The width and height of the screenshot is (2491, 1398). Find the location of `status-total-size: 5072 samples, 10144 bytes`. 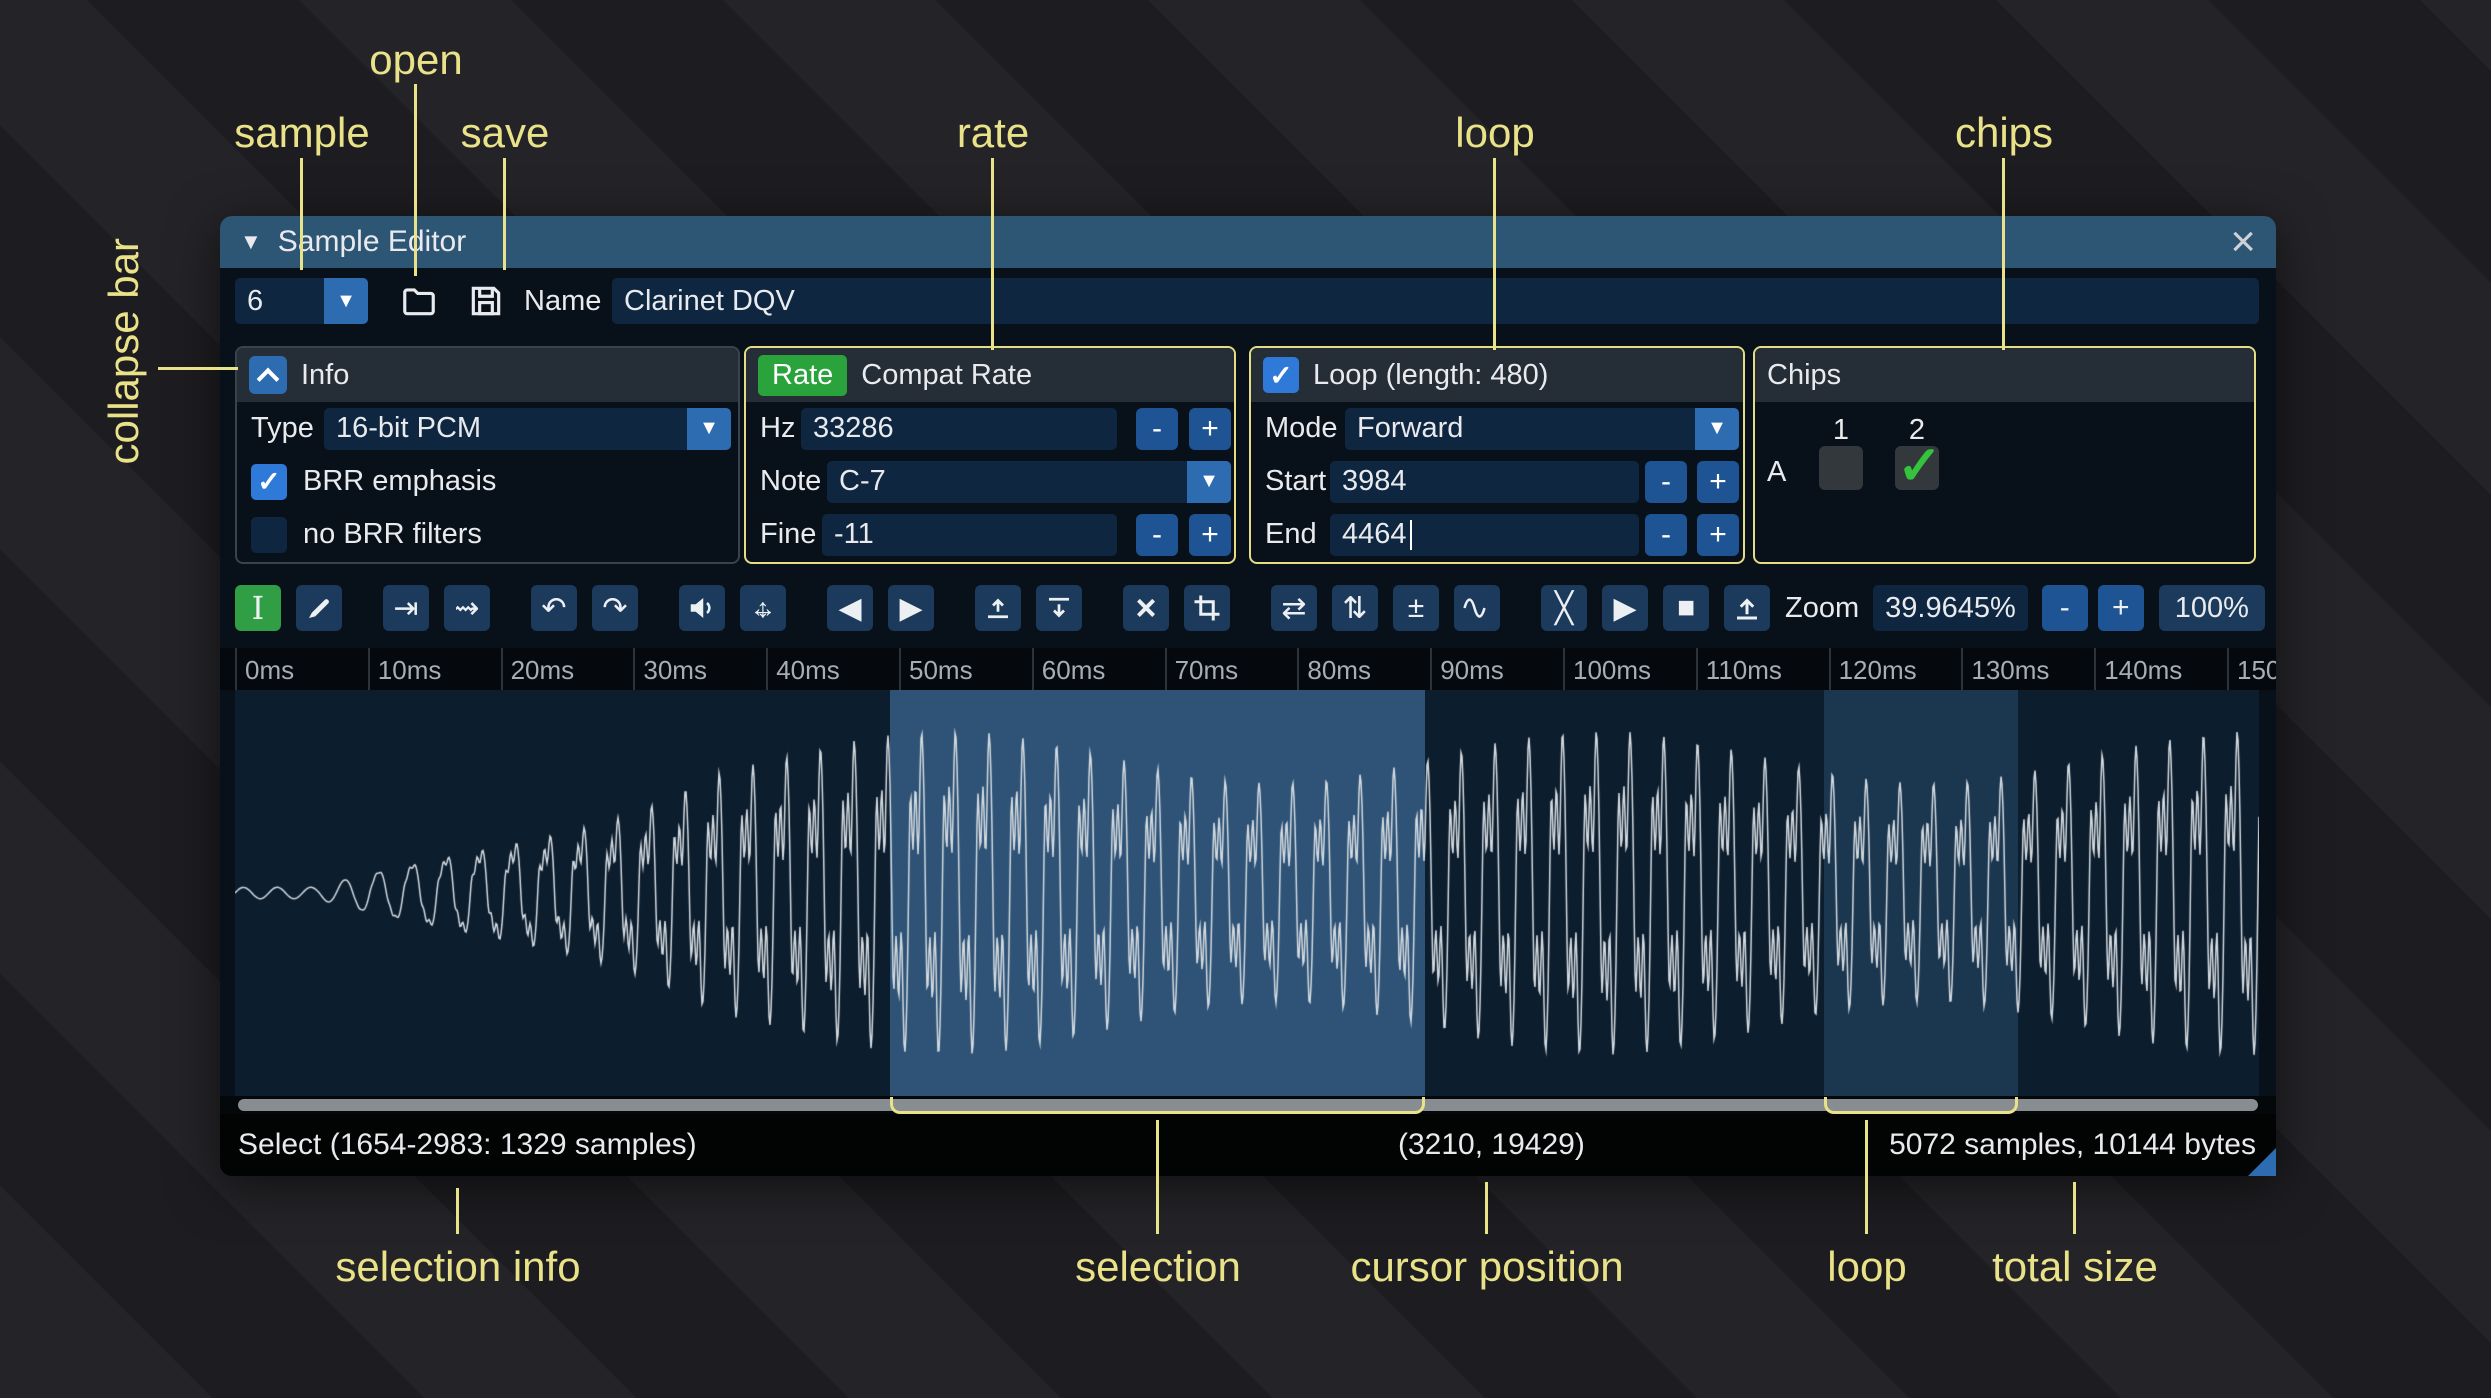

status-total-size: 5072 samples, 10144 bytes is located at coordinates (2072, 1144).